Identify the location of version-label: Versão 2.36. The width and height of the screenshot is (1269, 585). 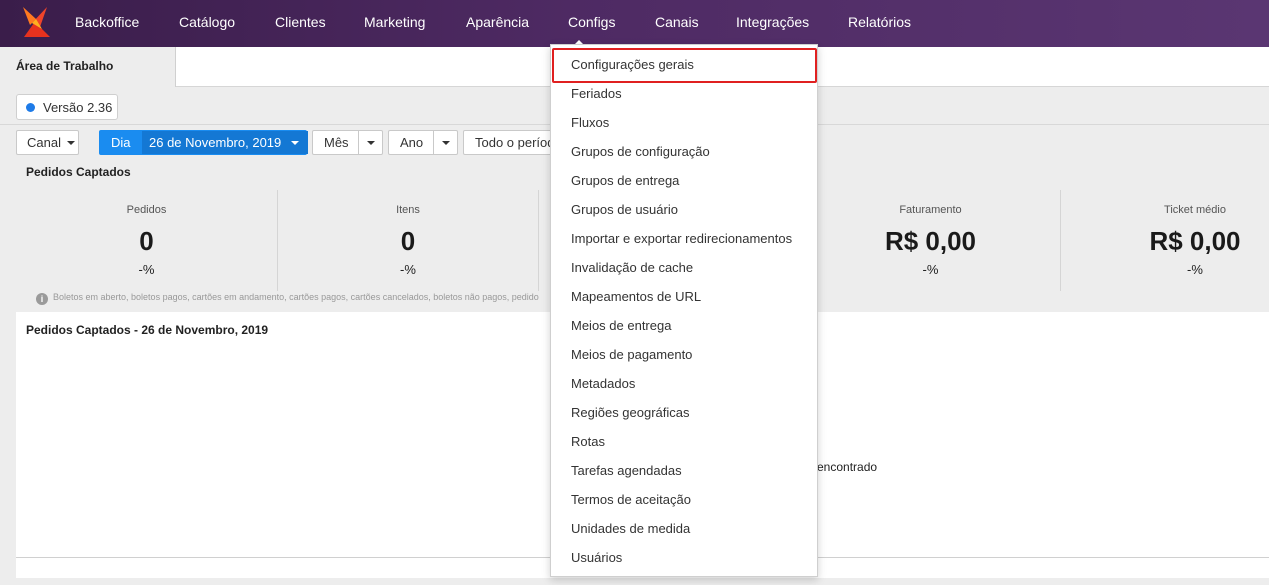
(78, 107).